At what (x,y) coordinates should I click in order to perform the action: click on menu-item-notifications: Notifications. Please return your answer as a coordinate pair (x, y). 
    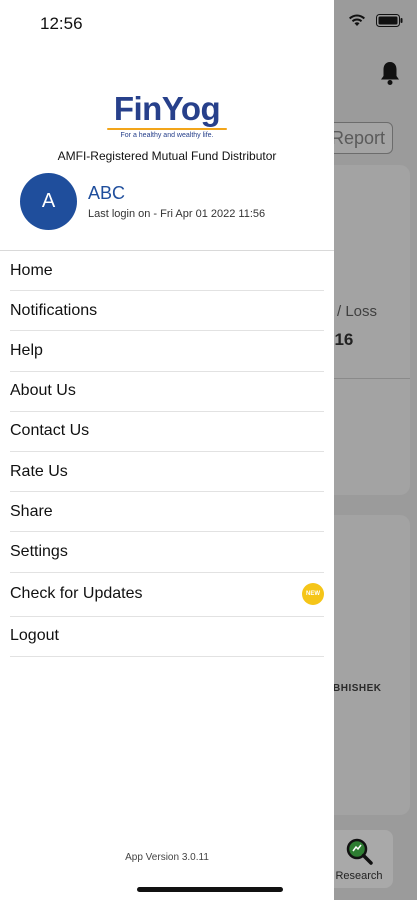
    Looking at the image, I should click on (167, 311).